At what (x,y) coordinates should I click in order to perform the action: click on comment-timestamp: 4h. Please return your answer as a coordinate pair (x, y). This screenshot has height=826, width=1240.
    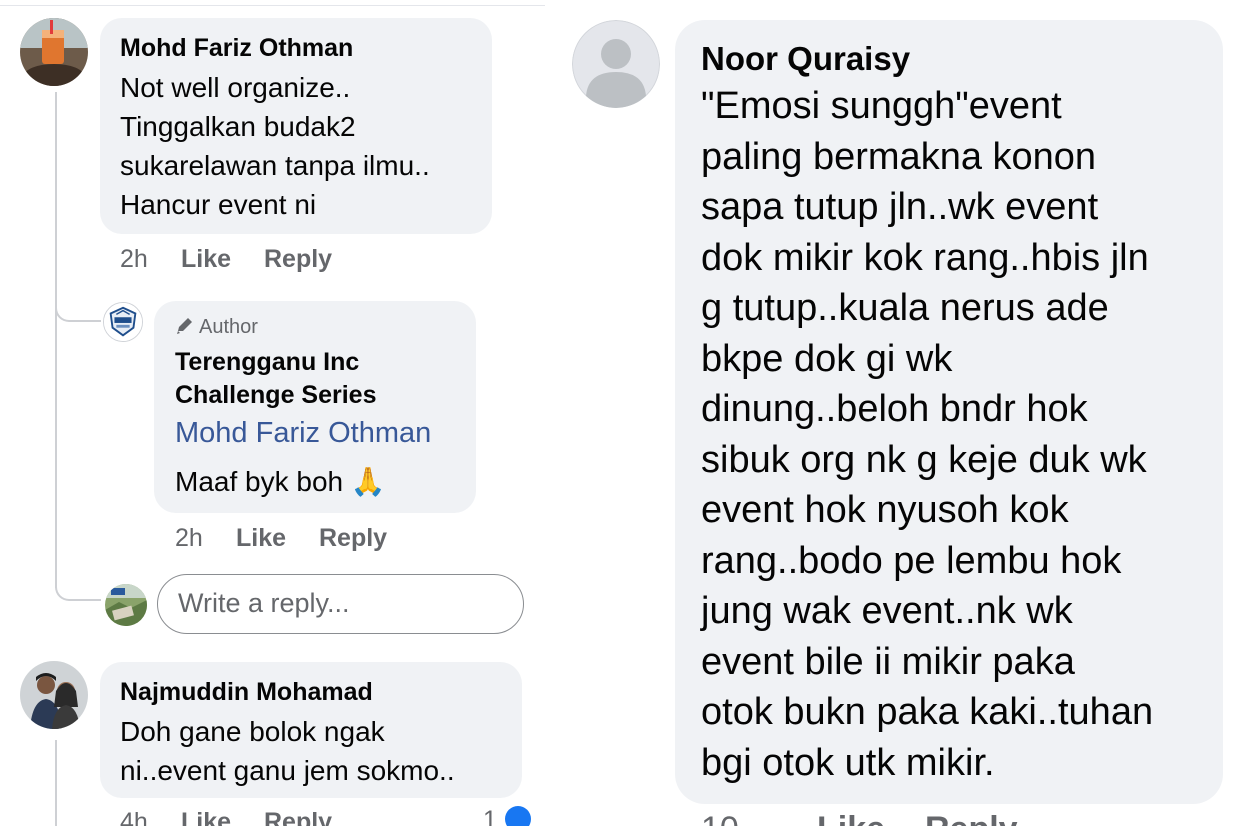
    Looking at the image, I should click on (134, 817).